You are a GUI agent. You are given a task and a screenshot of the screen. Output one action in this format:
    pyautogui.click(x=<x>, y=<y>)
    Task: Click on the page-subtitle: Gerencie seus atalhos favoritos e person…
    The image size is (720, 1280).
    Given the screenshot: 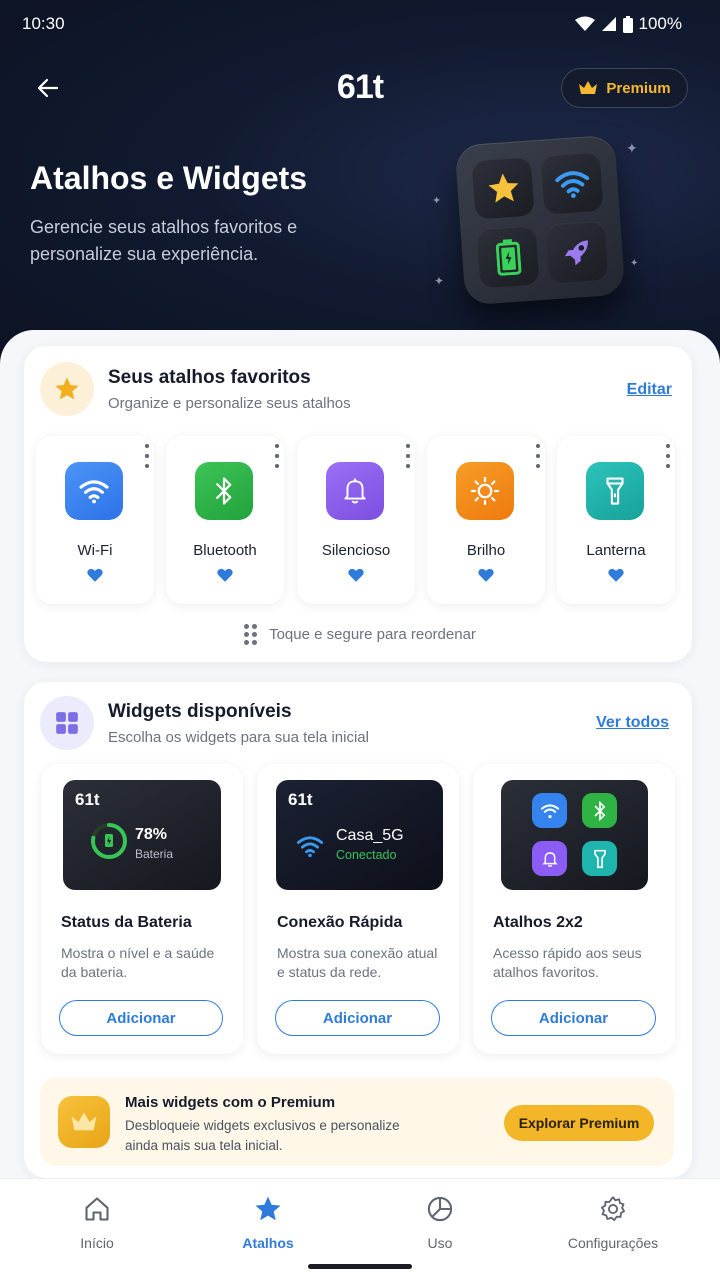 What is the action you would take?
    pyautogui.click(x=164, y=240)
    